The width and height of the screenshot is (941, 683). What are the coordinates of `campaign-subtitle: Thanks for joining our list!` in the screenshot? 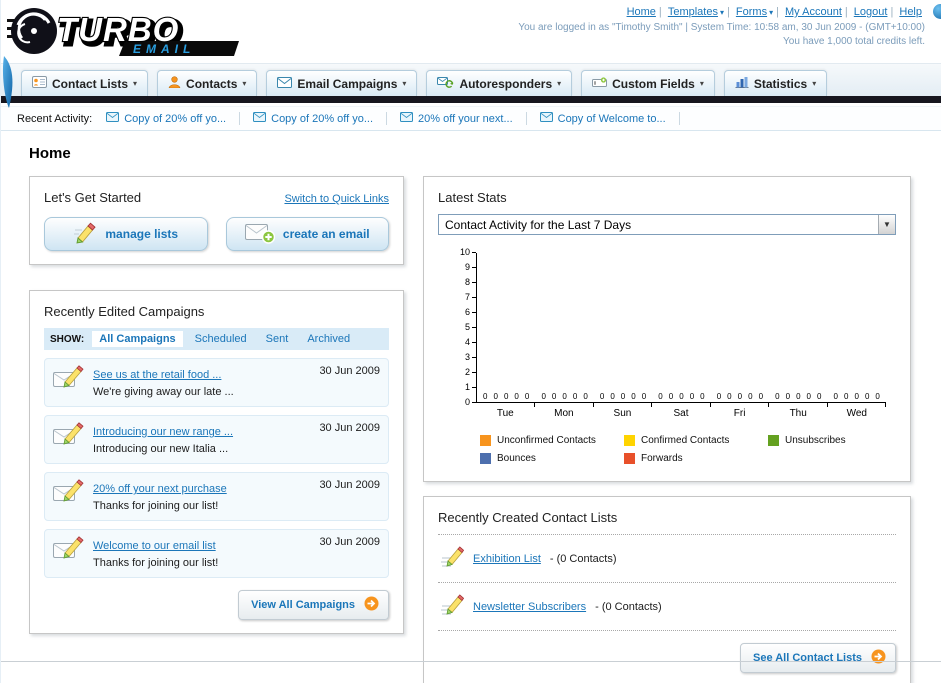 It's located at (156, 563).